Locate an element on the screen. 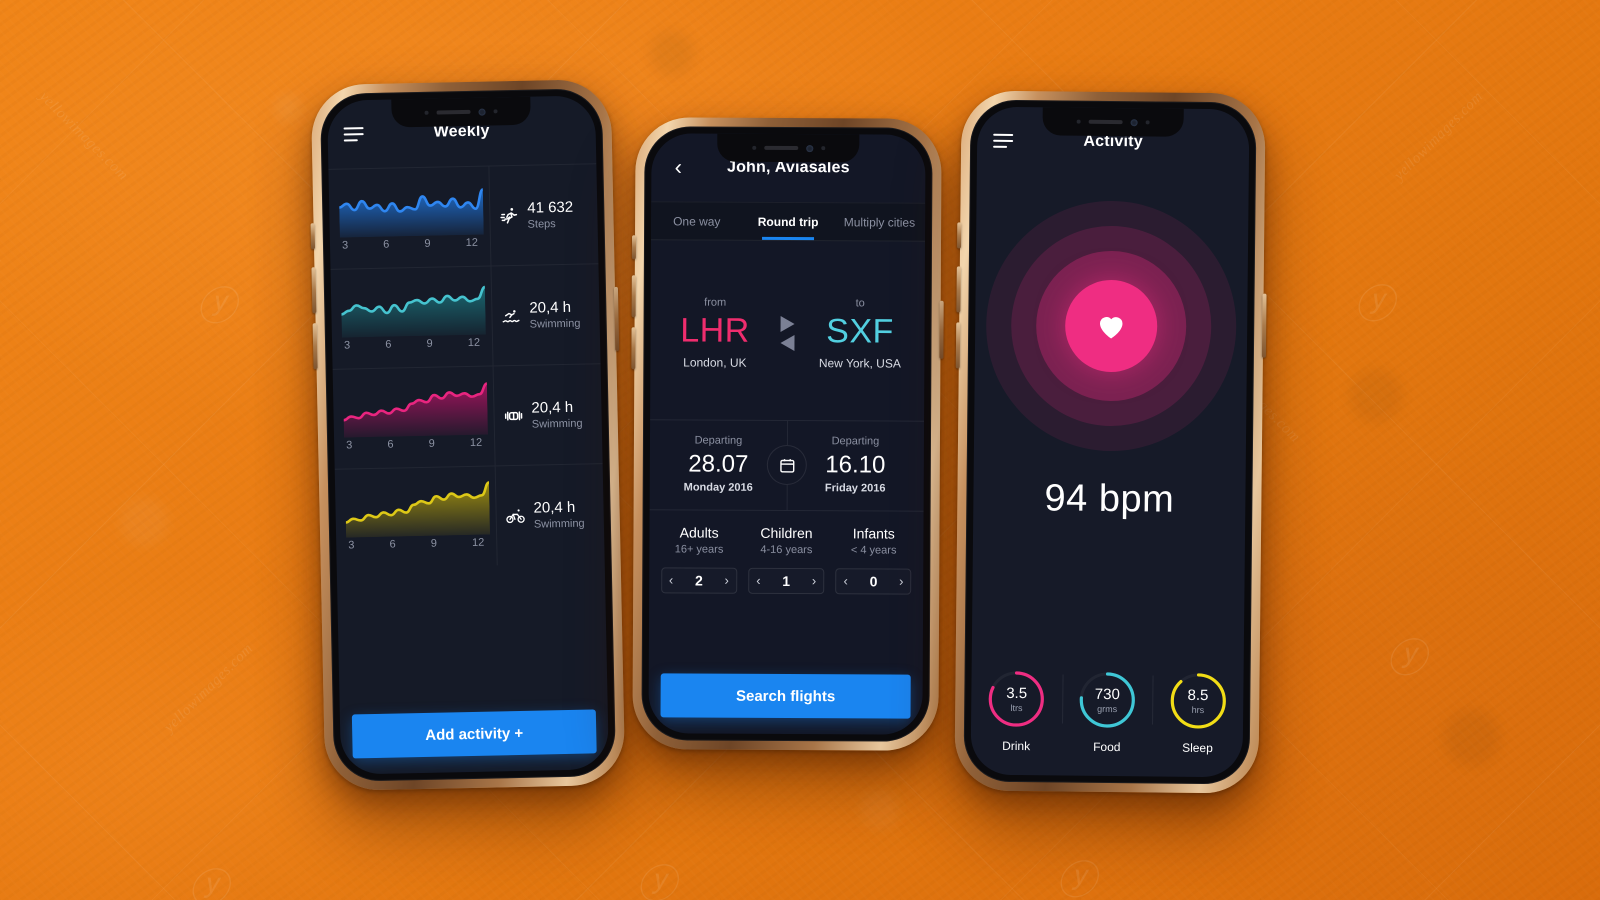  tab-round-trip: Round trip is located at coordinates (788, 221).